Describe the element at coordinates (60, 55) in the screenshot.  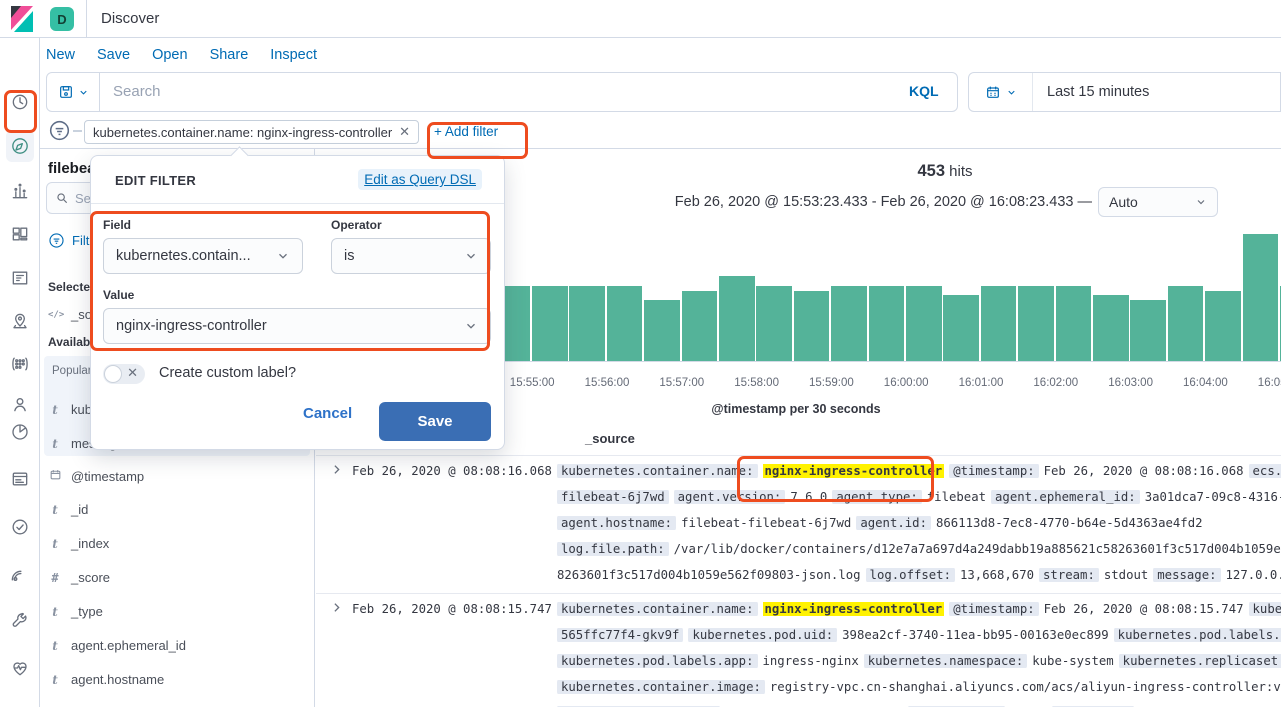
I see `menu-item-new: New` at that location.